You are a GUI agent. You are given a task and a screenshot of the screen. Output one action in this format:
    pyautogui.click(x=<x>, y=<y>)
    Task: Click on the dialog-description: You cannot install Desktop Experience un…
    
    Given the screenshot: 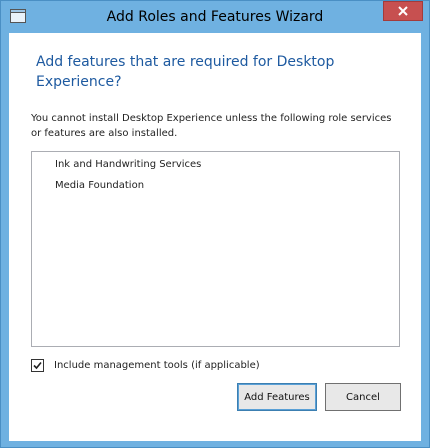 What is the action you would take?
    pyautogui.click(x=211, y=126)
    